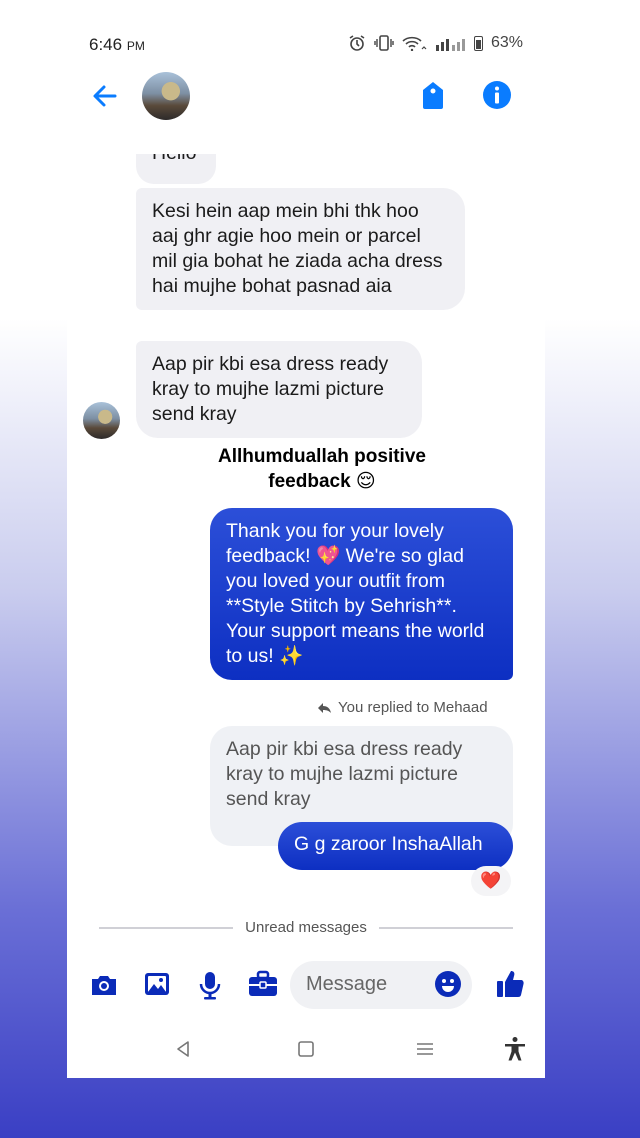  I want to click on status-time: 6:46 PM, so click(117, 45).